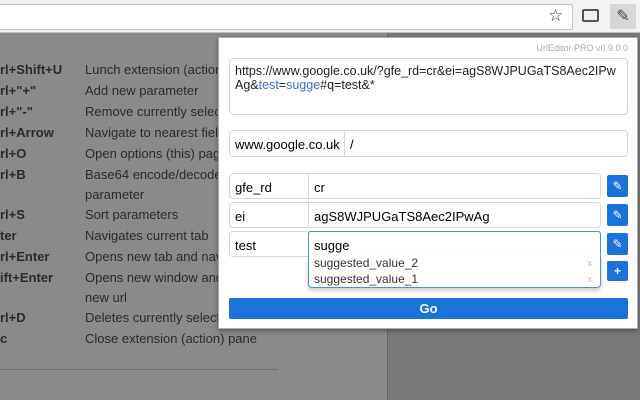  What do you see at coordinates (623, 16) in the screenshot?
I see `url-editor-extension-icon: ✎` at bounding box center [623, 16].